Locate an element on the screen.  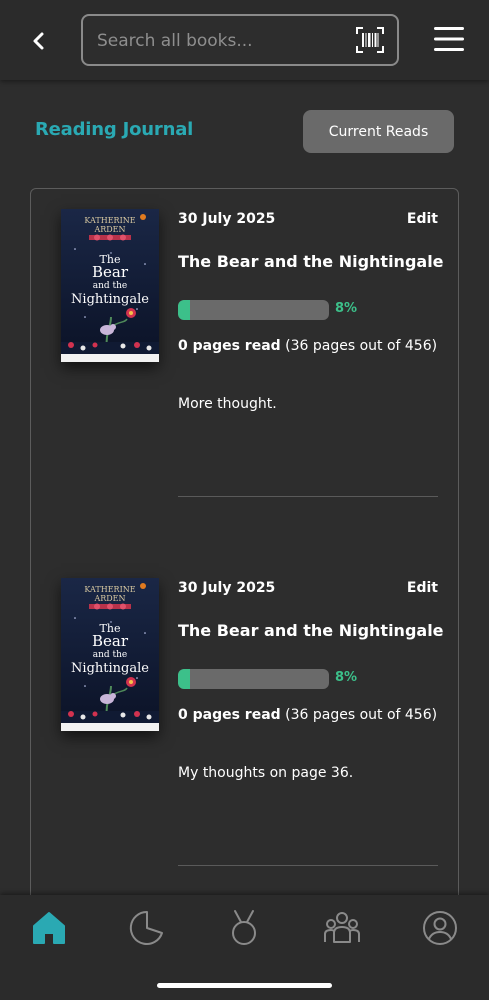
nav-home is located at coordinates (49, 928).